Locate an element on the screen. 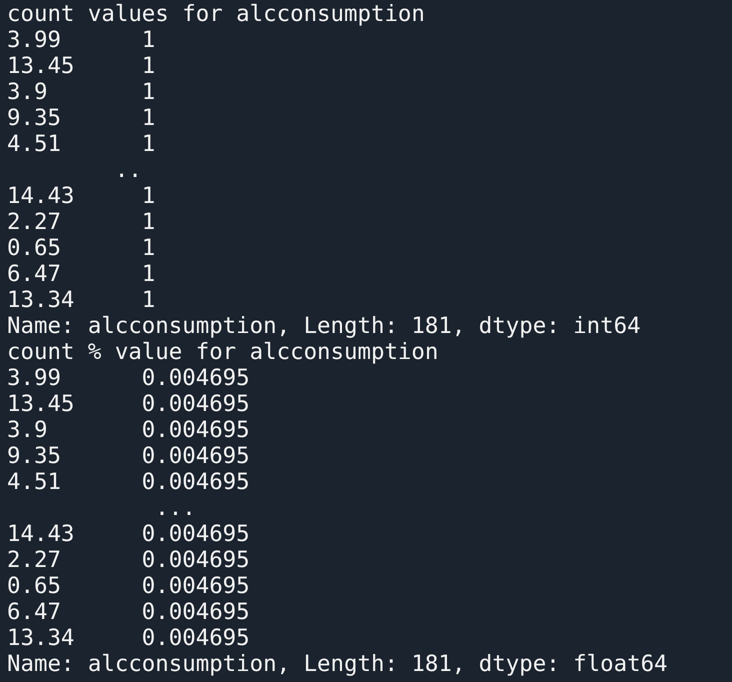 Image resolution: width=732 pixels, height=682 pixels. terminal-line: 4.51 1 is located at coordinates (81, 144).